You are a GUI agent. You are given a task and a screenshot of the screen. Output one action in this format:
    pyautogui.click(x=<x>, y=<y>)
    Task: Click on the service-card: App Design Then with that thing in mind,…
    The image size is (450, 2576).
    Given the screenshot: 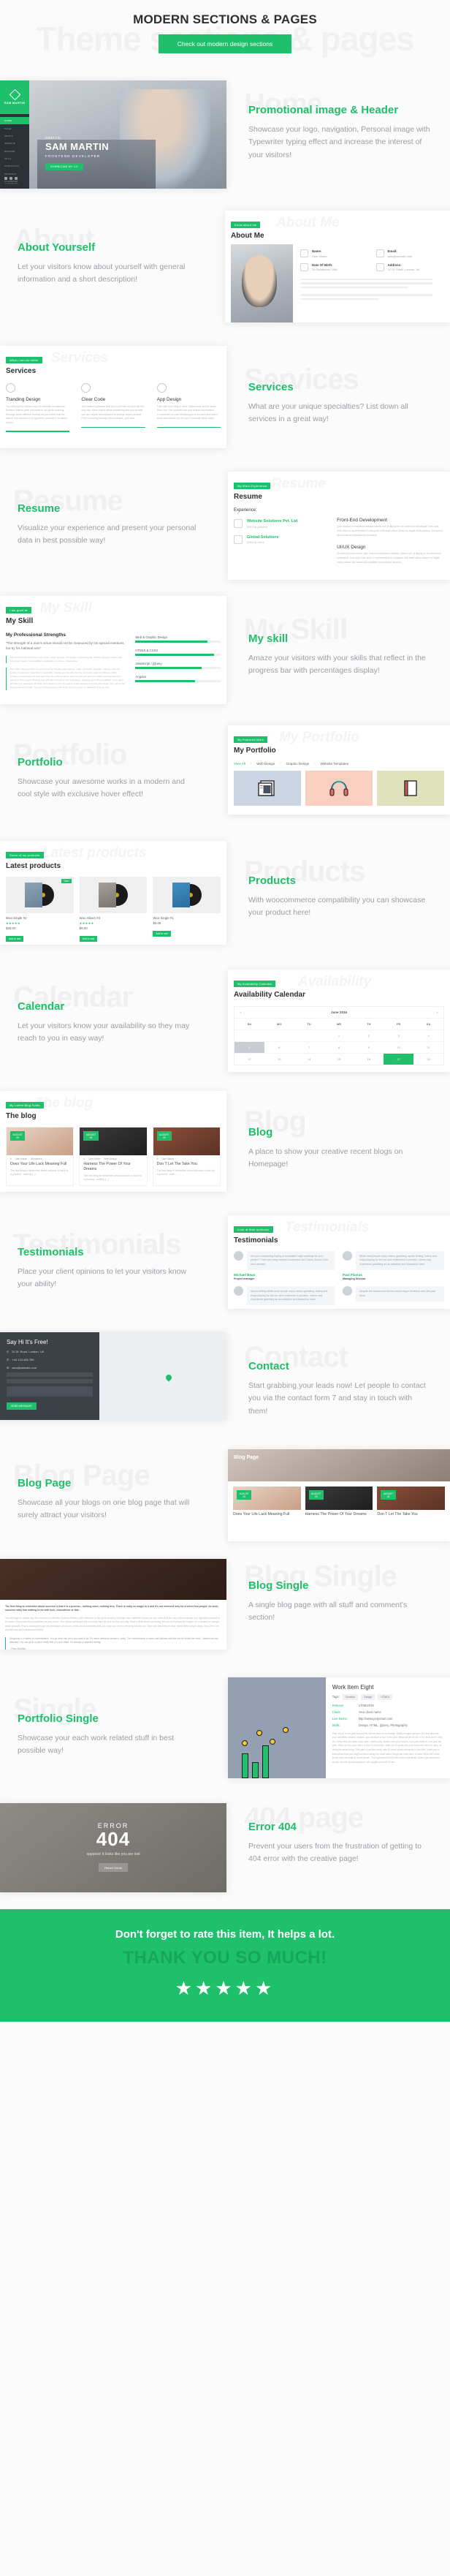 What is the action you would take?
    pyautogui.click(x=189, y=407)
    